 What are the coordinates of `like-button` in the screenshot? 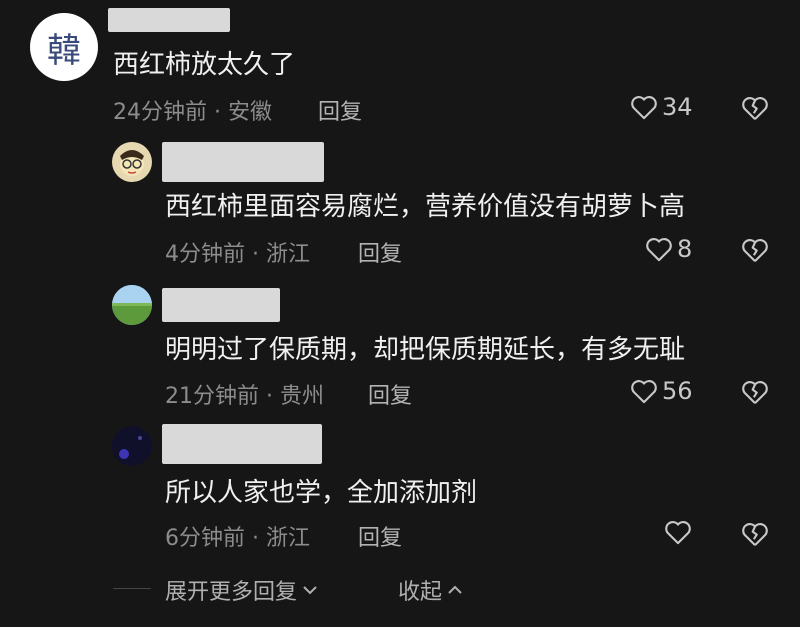 It's located at (680, 532).